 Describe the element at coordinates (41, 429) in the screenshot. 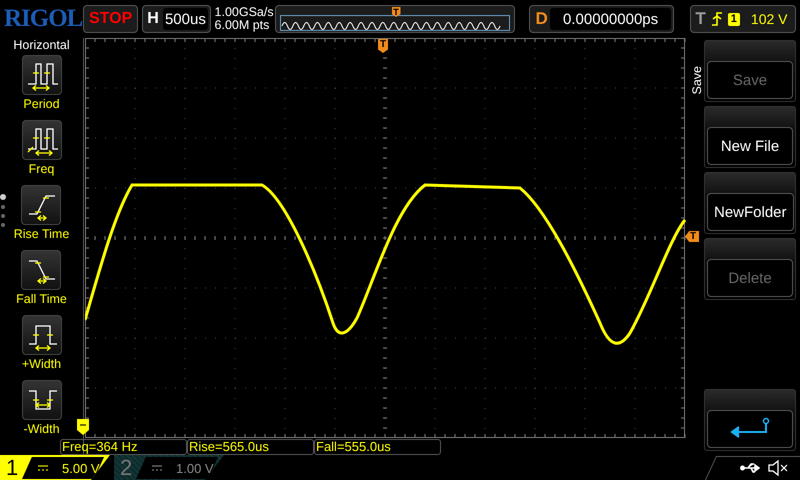

I see `measure-label: -Width` at that location.